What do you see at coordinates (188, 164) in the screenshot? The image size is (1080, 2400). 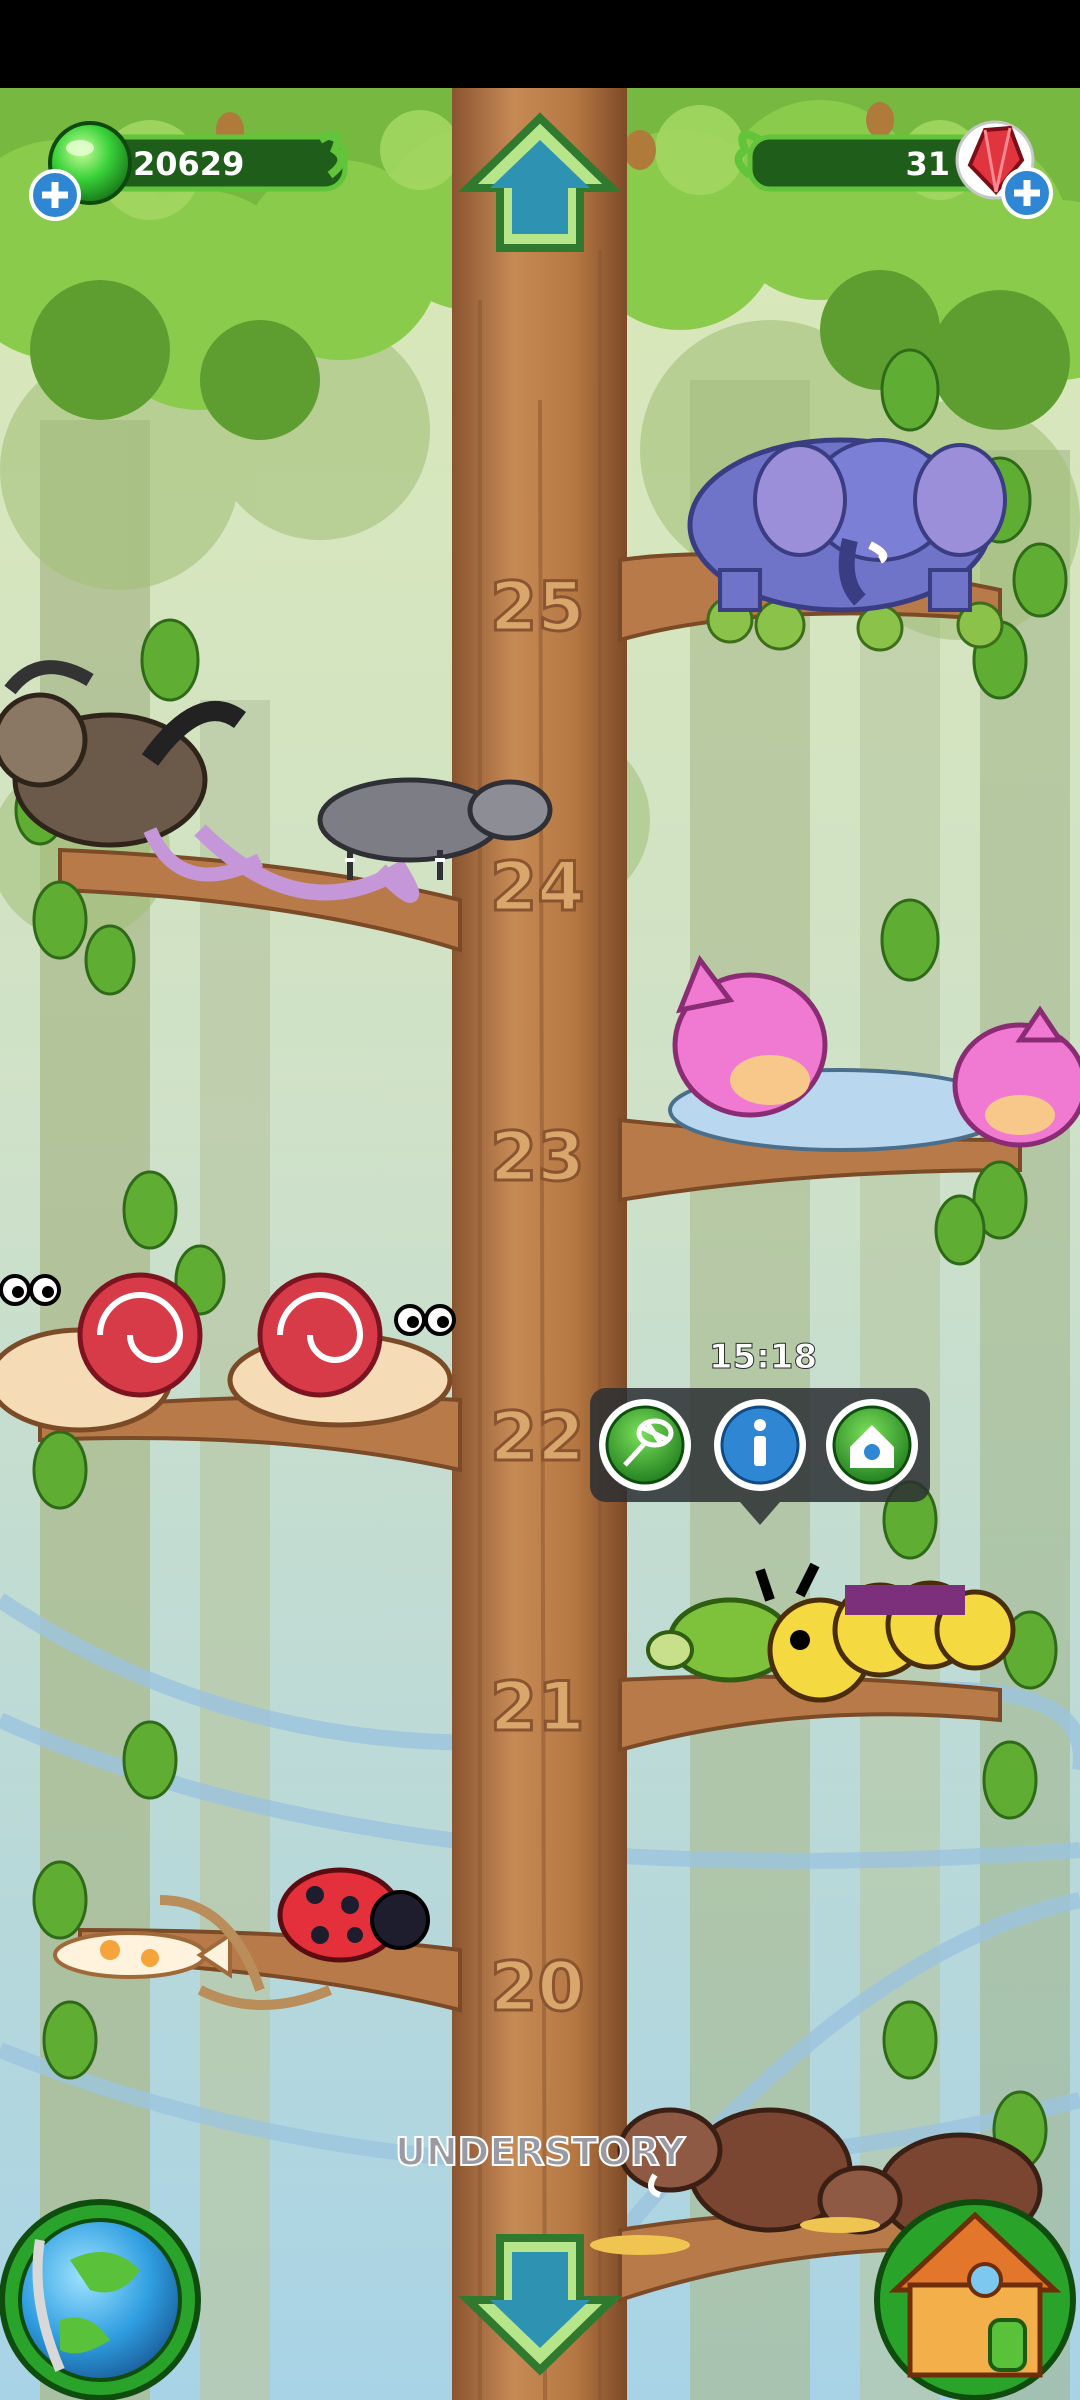 I see `gem-count: 20629` at bounding box center [188, 164].